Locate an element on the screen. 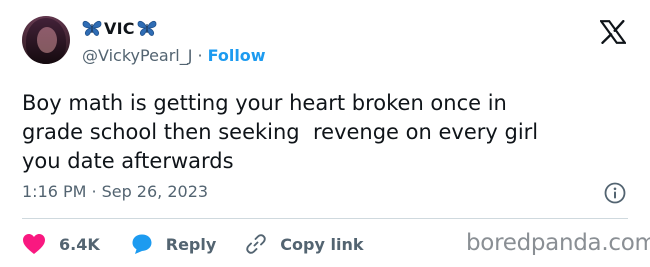 The image size is (650, 267). like-count: 6.4K is located at coordinates (79, 244).